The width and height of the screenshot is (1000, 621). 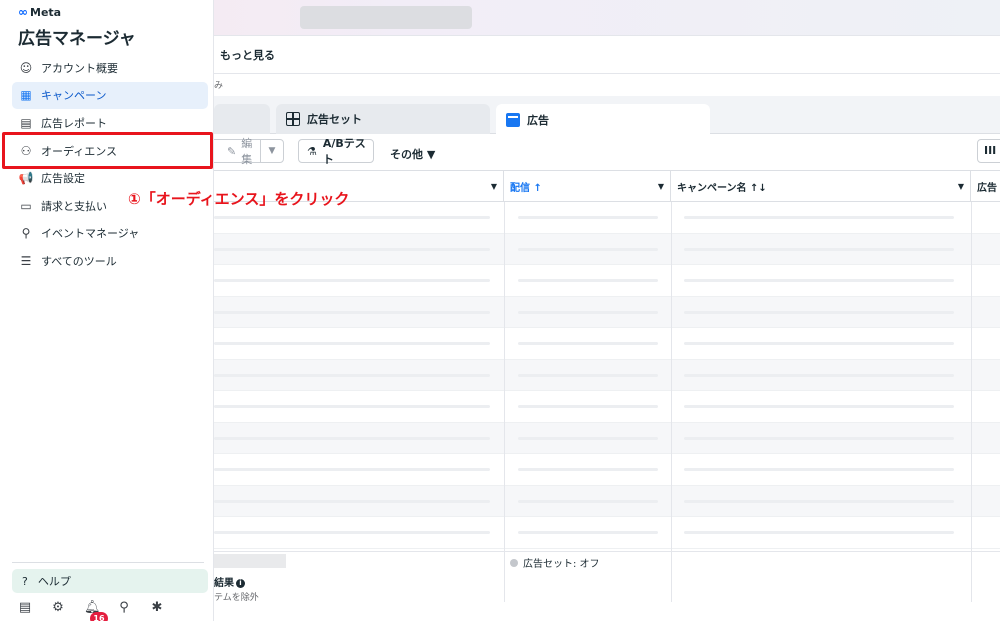 What do you see at coordinates (334, 119) in the screenshot?
I see `tab-label: 広告セット` at bounding box center [334, 119].